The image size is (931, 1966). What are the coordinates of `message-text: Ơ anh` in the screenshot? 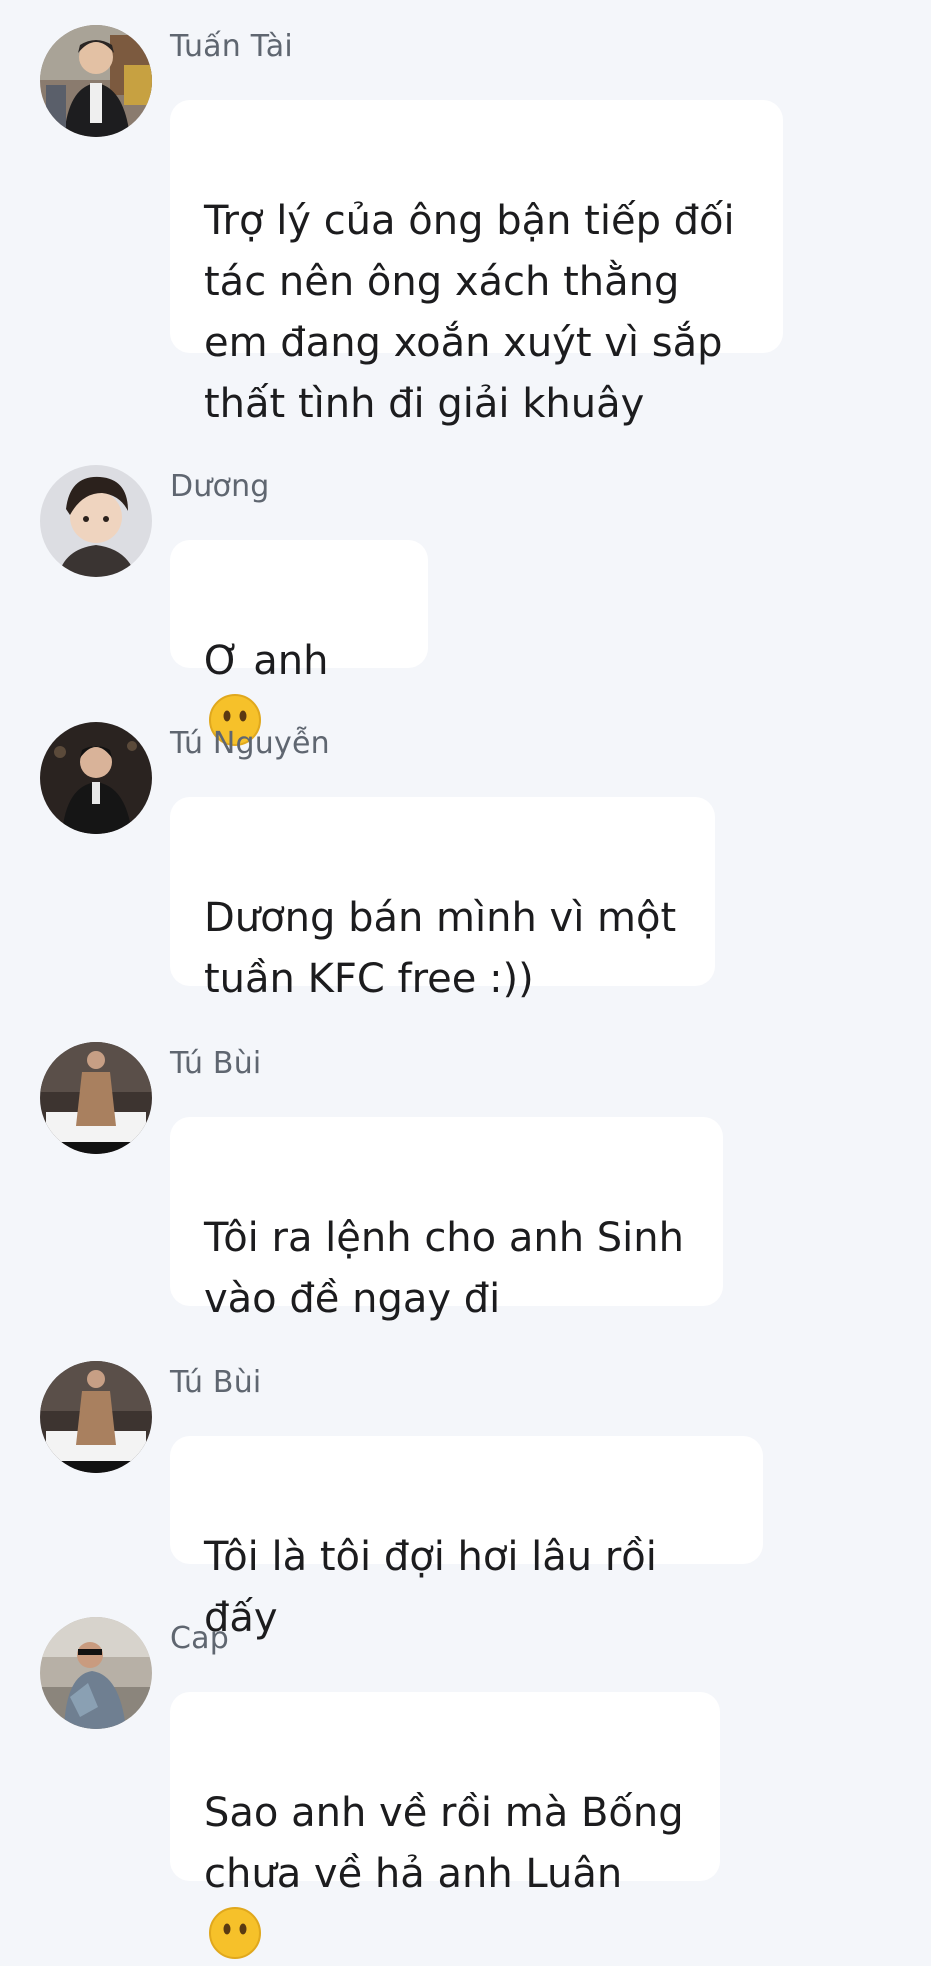 It's located at (266, 661).